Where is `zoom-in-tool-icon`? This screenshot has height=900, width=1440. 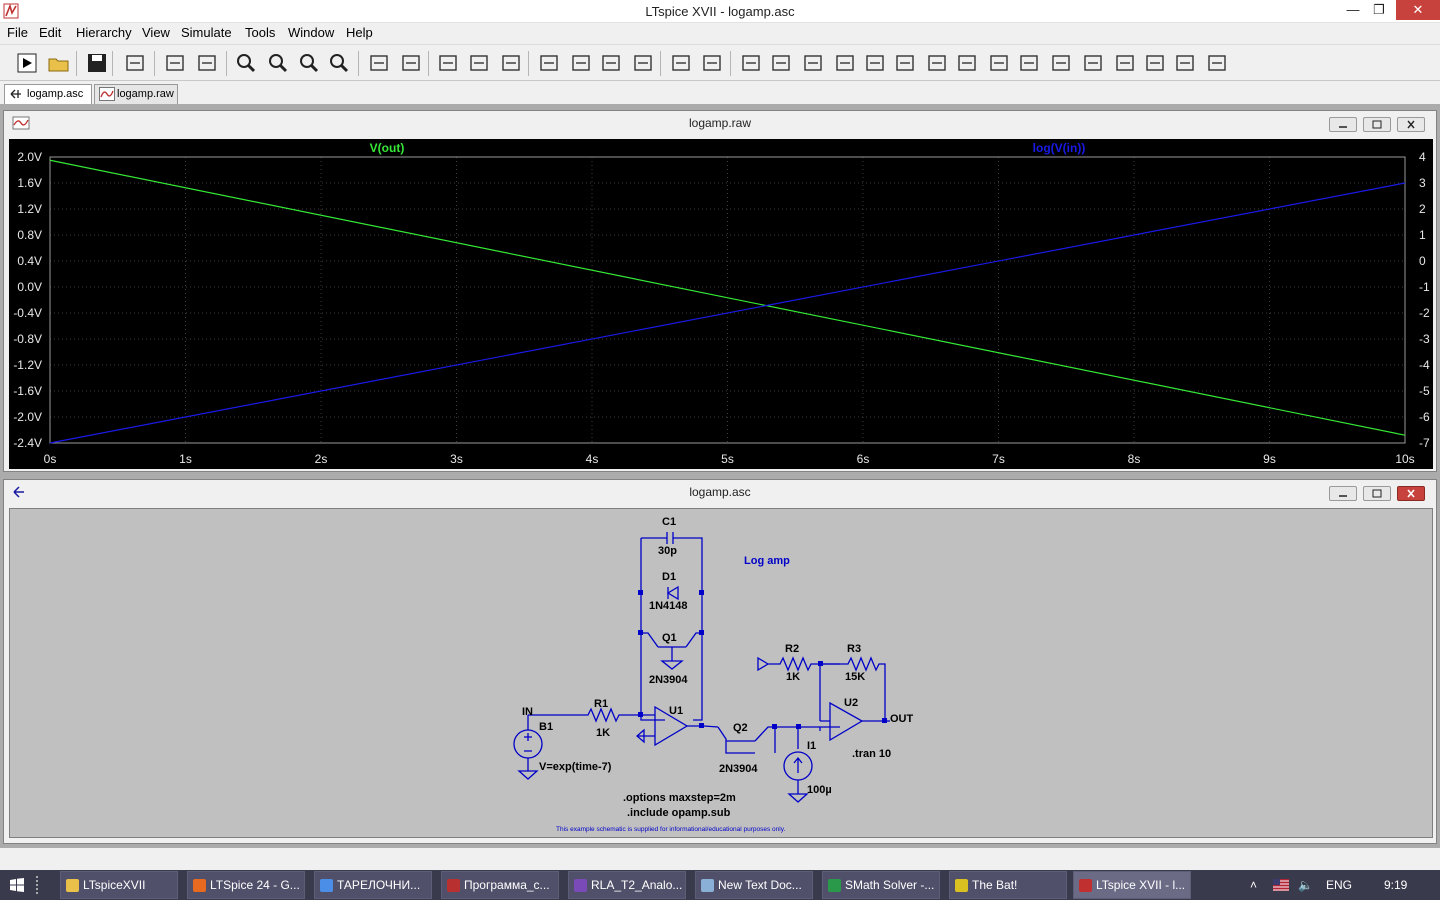 zoom-in-tool-icon is located at coordinates (246, 63).